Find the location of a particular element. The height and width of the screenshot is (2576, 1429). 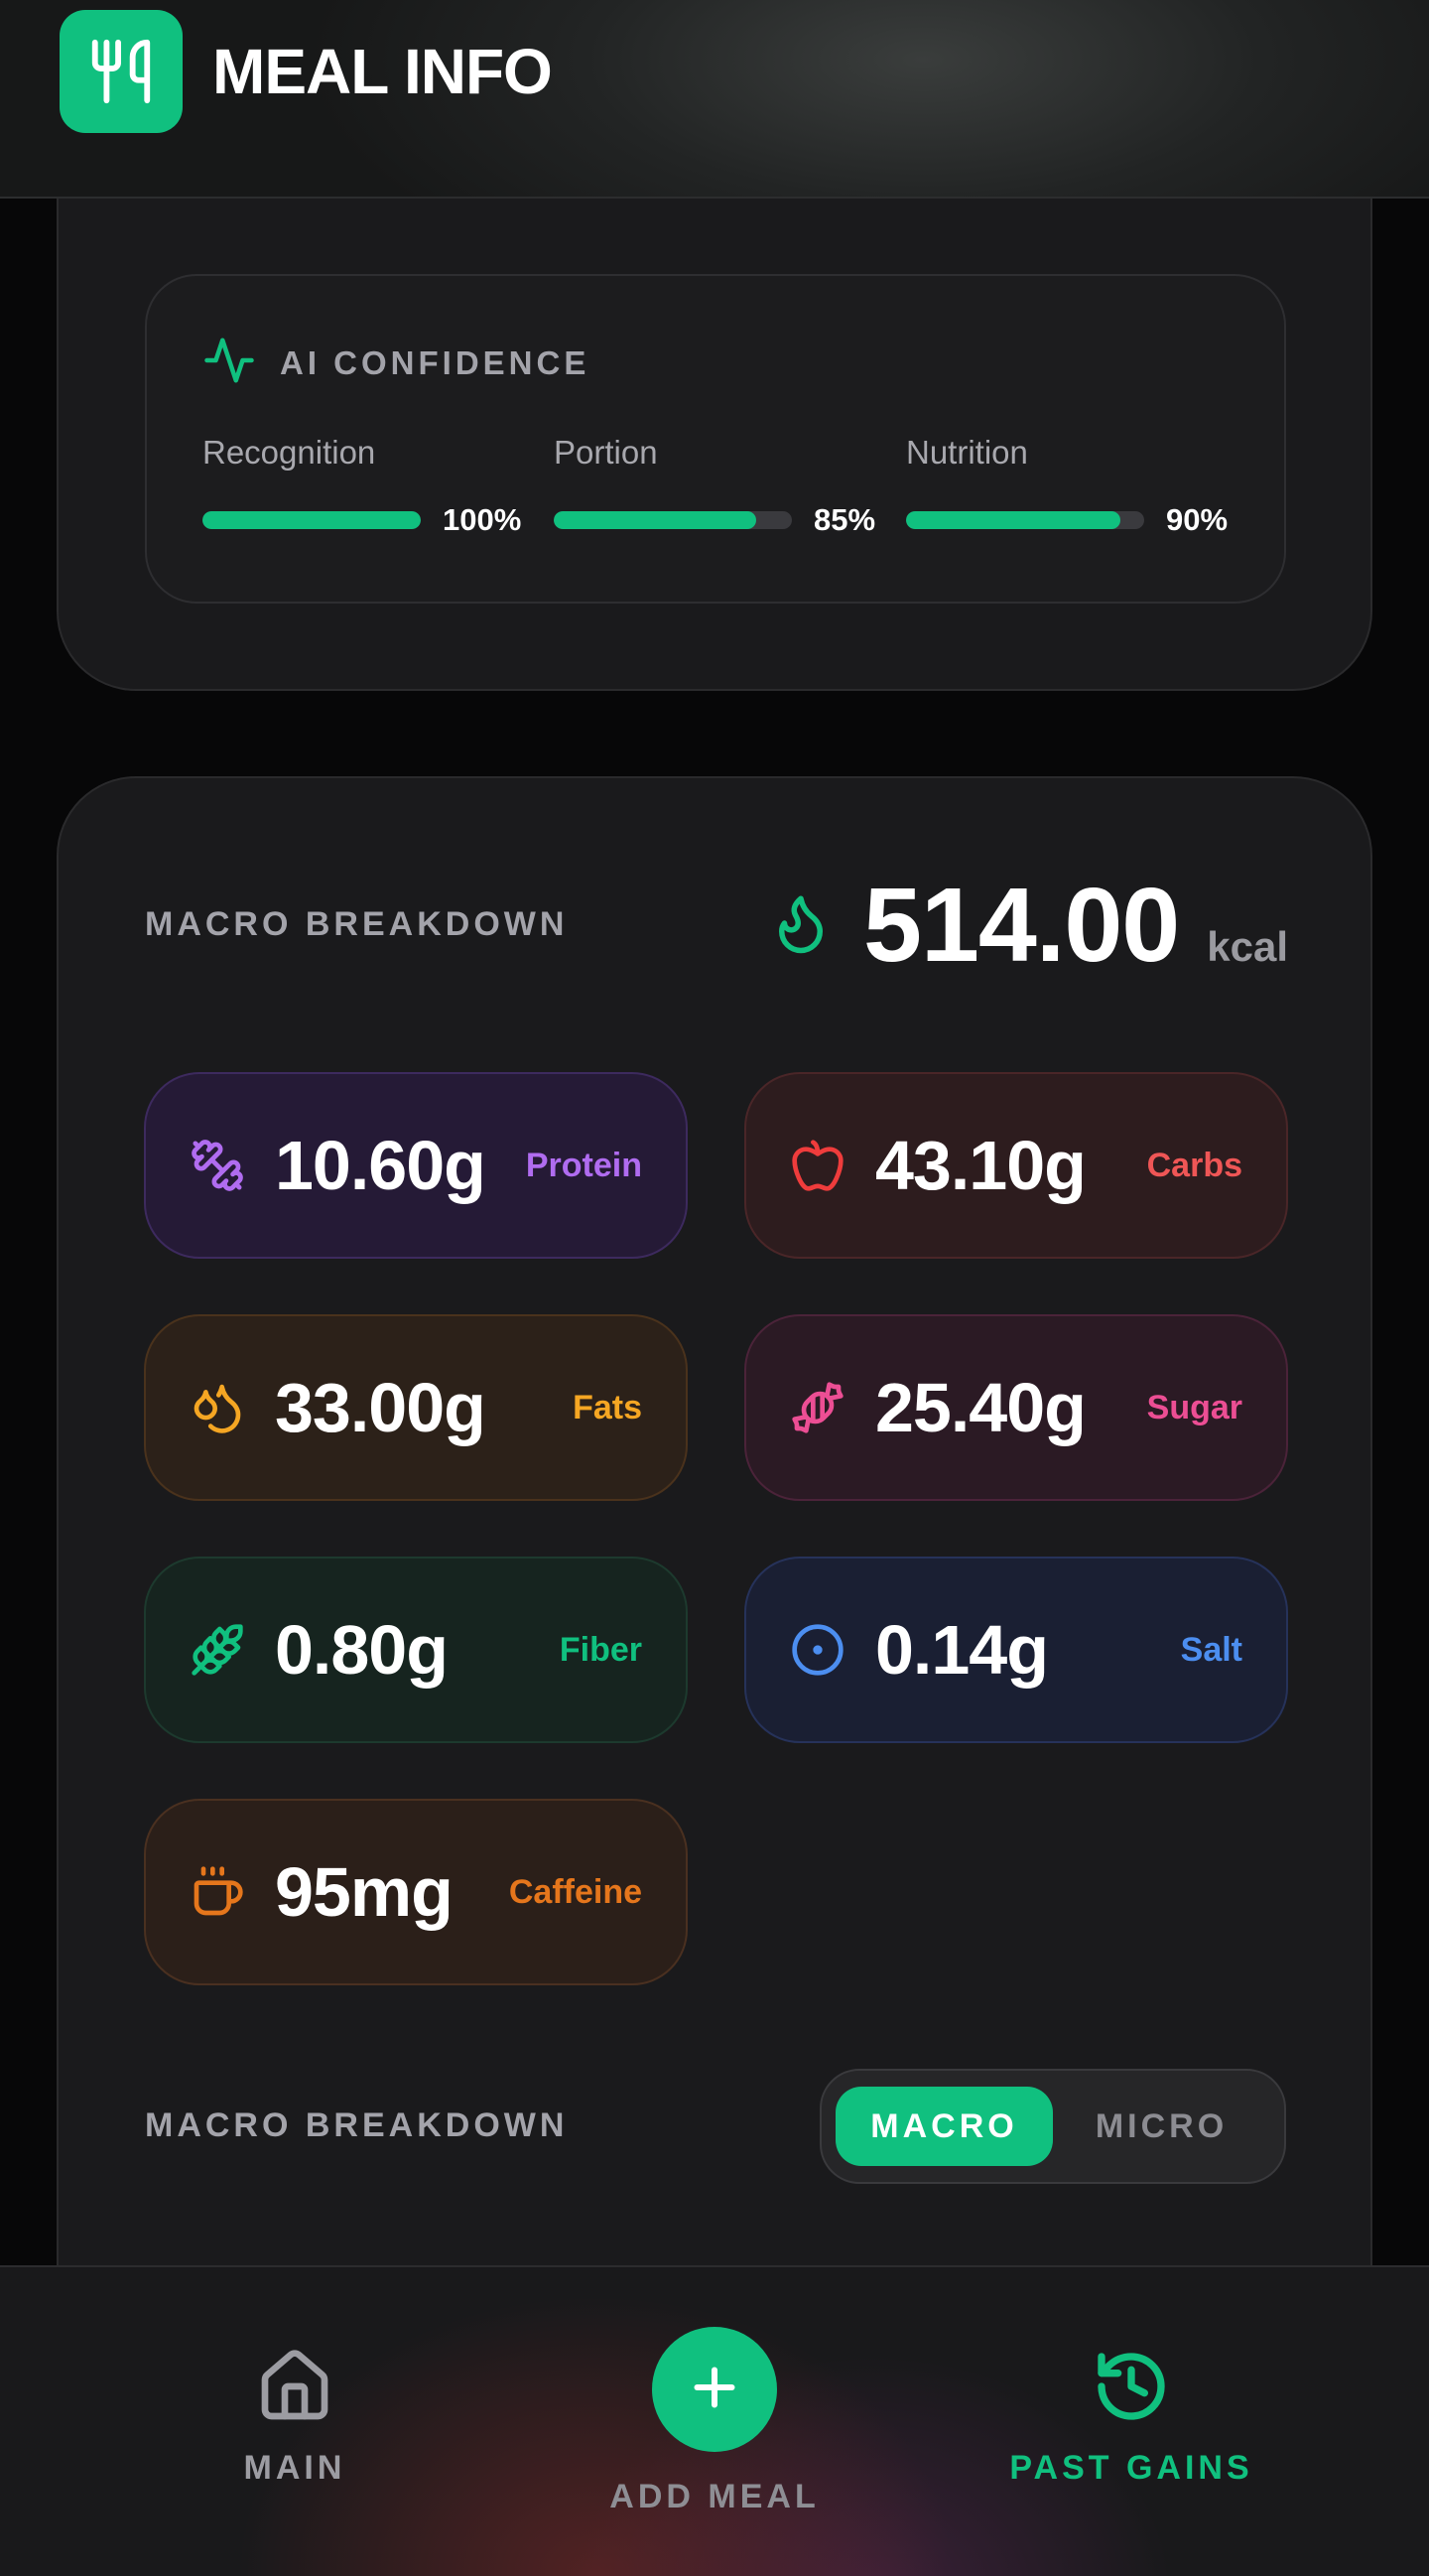

nutrient-value: 10.60g is located at coordinates (380, 1165).